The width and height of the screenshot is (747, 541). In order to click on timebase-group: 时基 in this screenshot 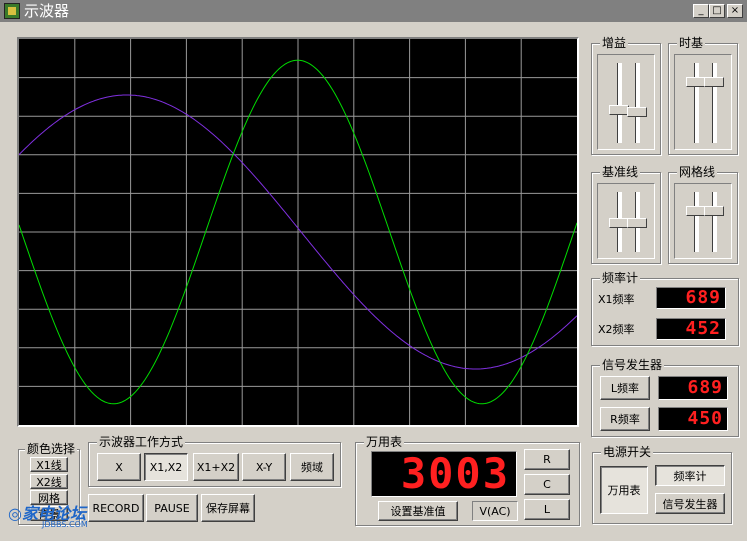, I will do `click(703, 95)`.